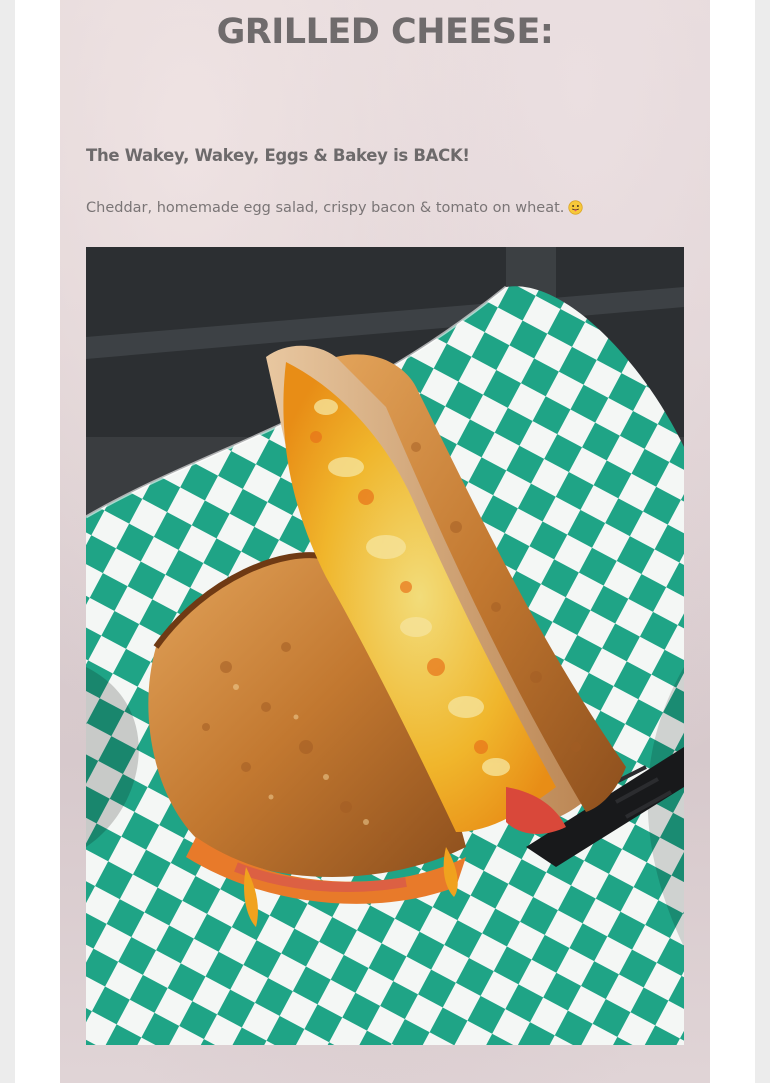  Describe the element at coordinates (385, 32) in the screenshot. I see `post-title: GRILLED CHEESE:` at that location.